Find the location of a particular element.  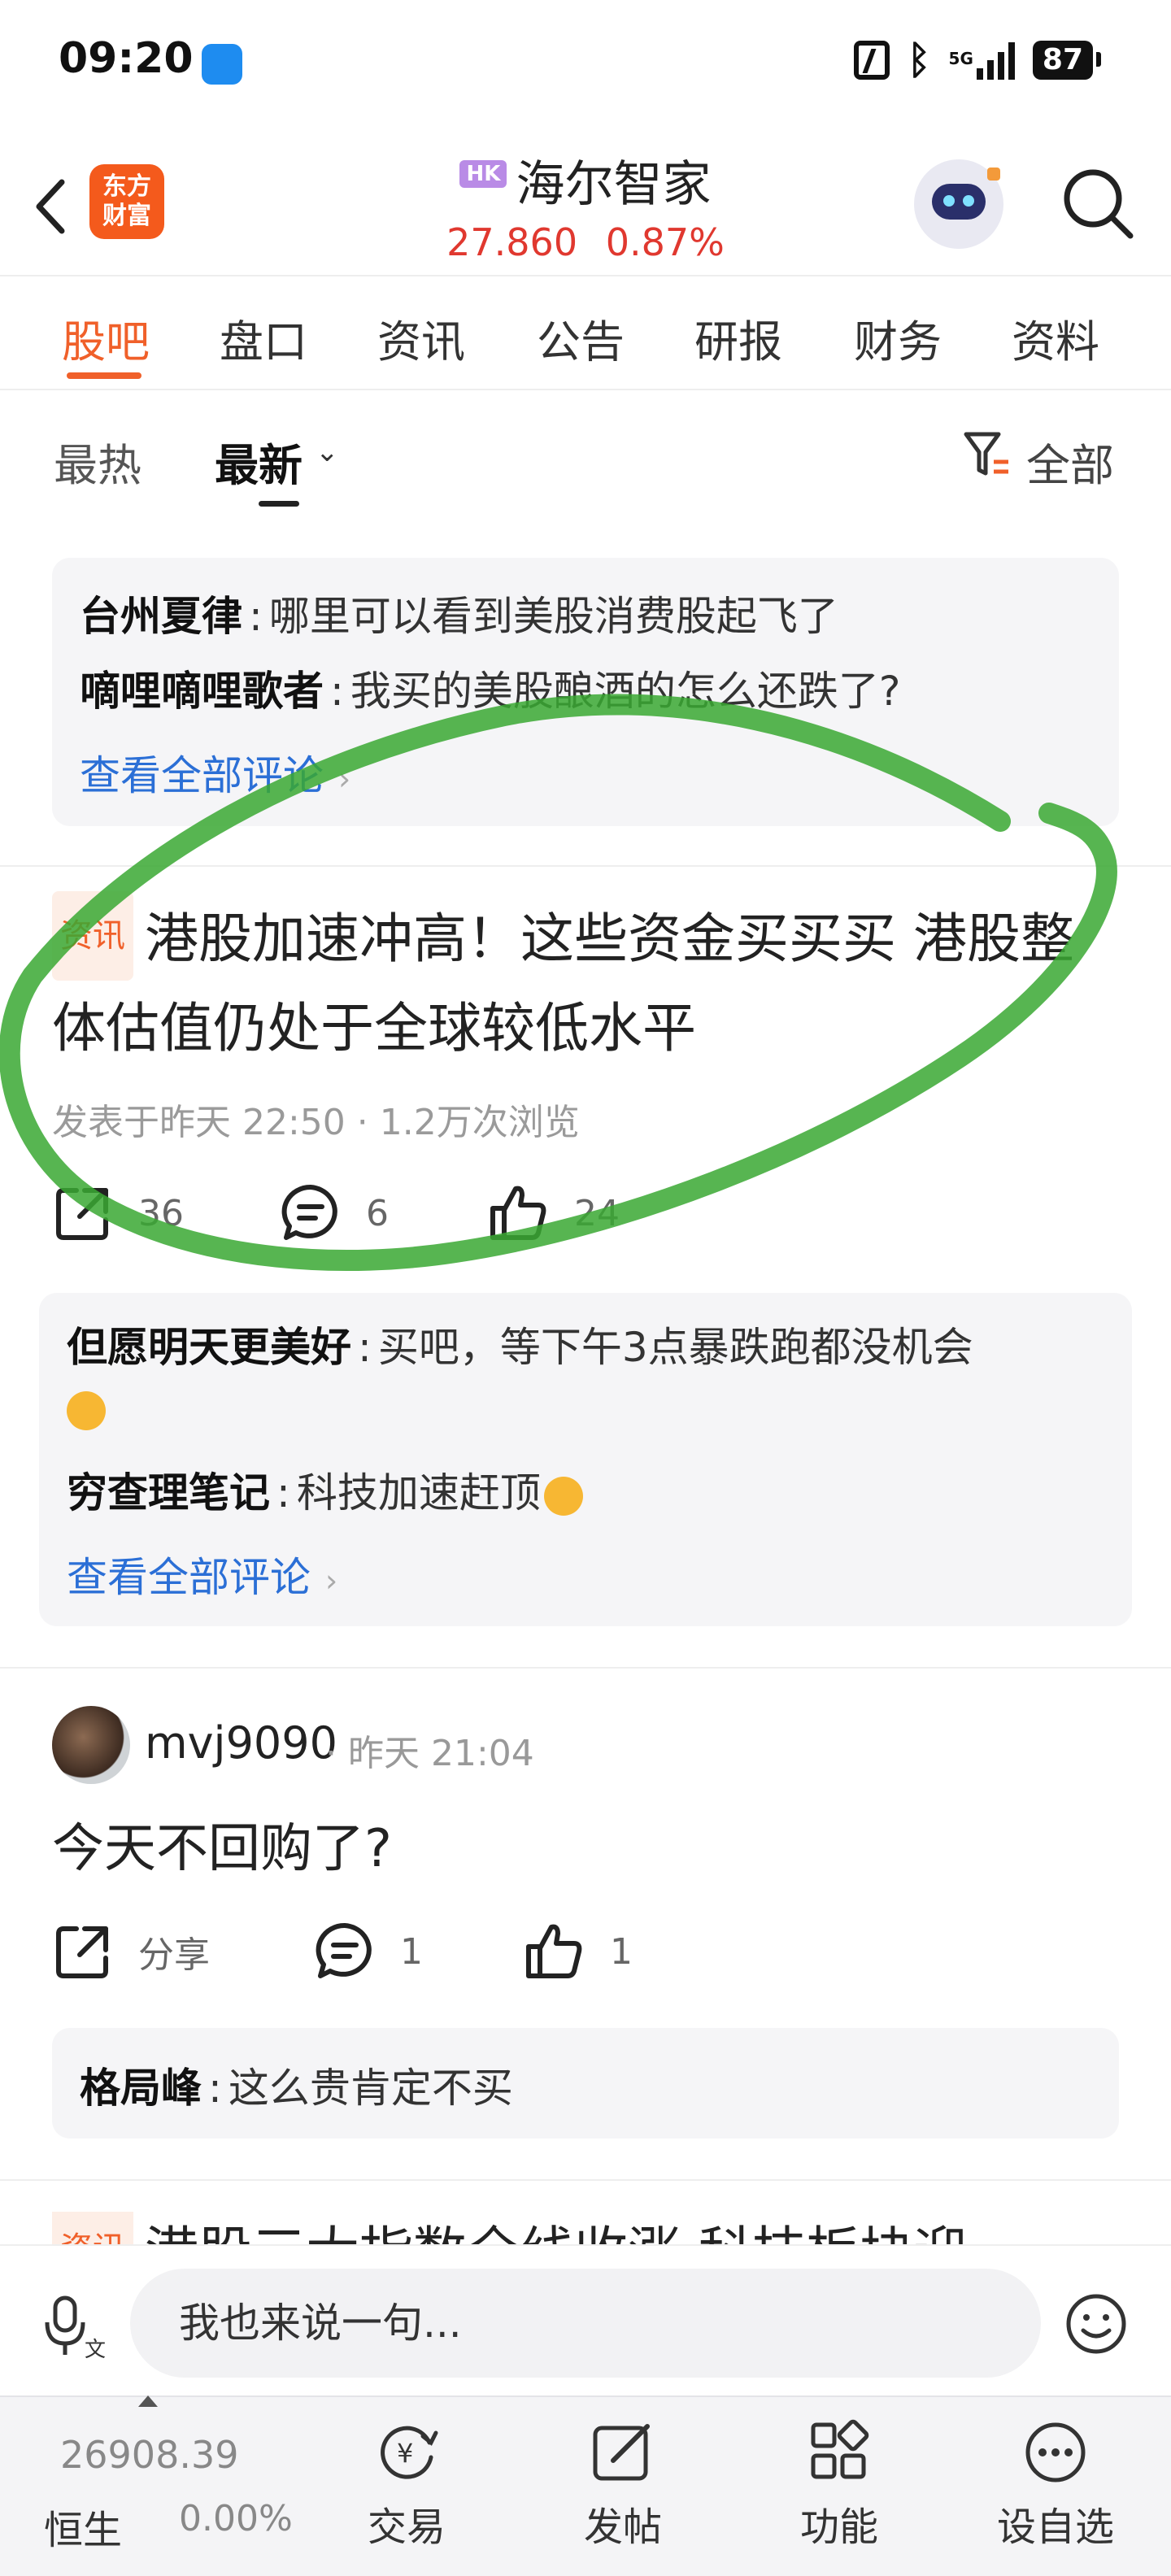

comment-input-bar: 文 is located at coordinates (585, 2320).